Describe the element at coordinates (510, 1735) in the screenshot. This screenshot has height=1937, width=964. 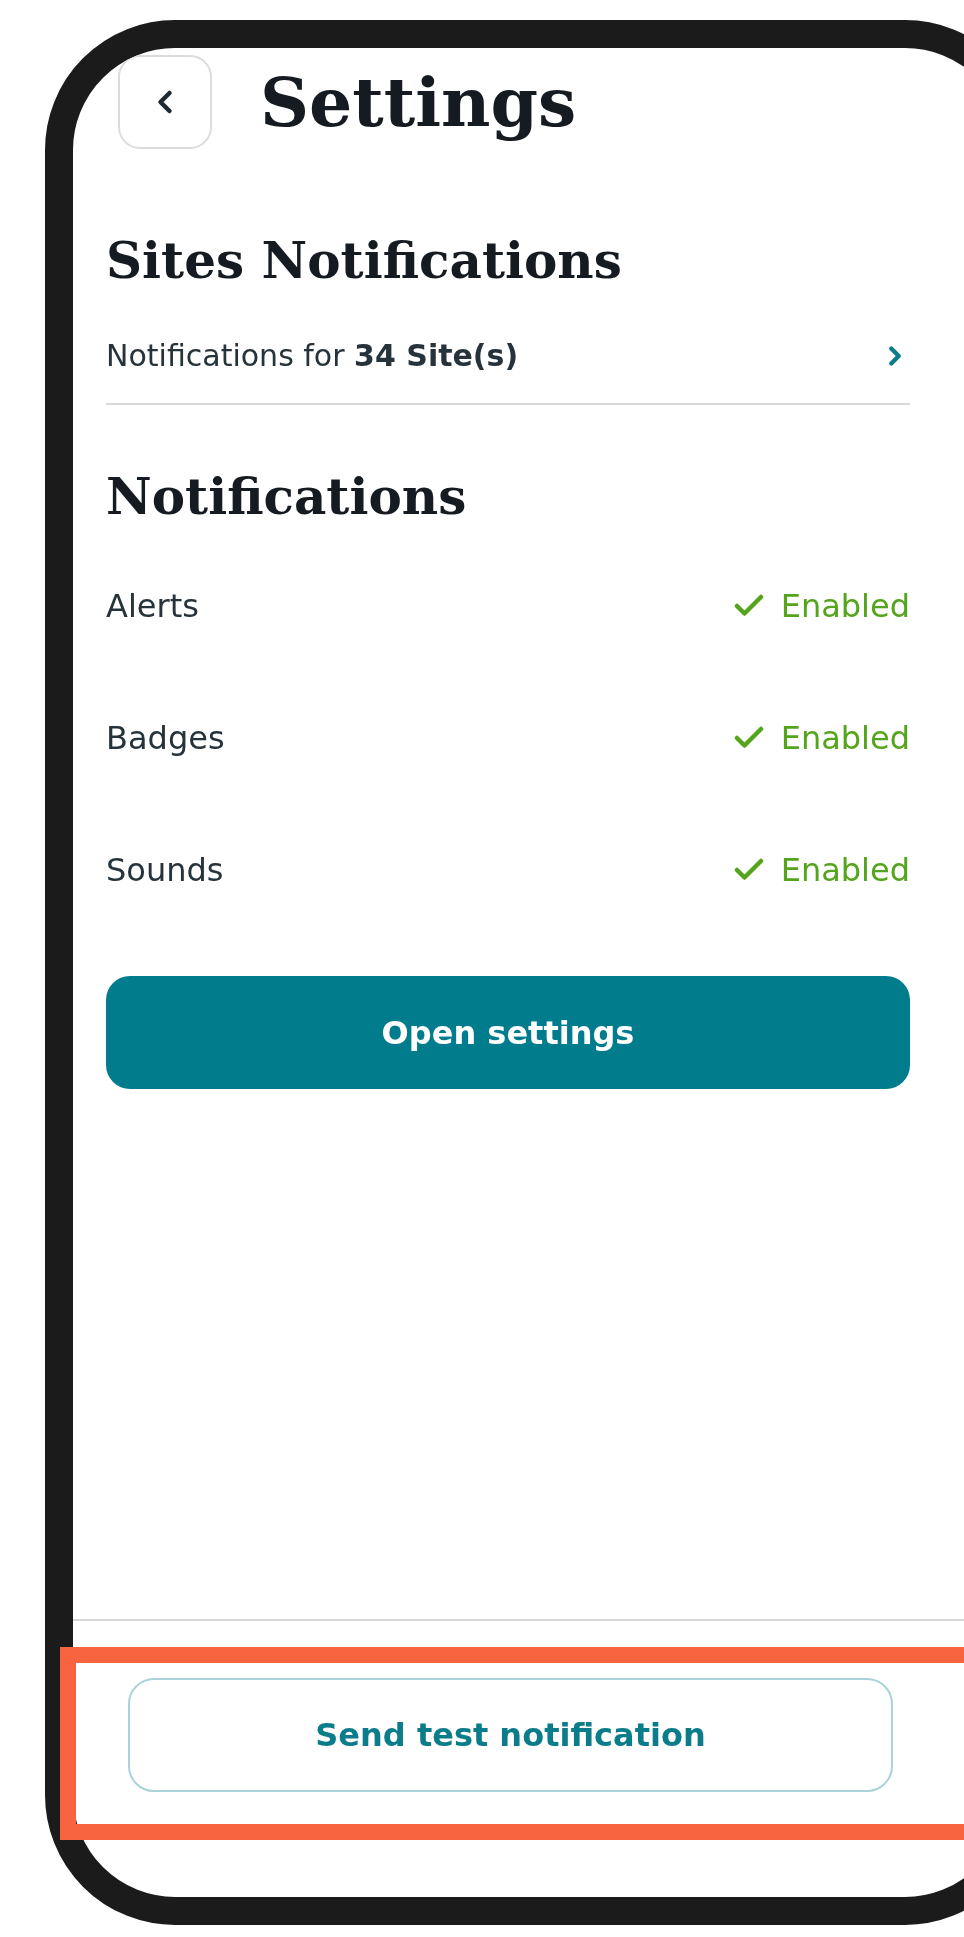
I see `send-test-button: Send test notification` at that location.